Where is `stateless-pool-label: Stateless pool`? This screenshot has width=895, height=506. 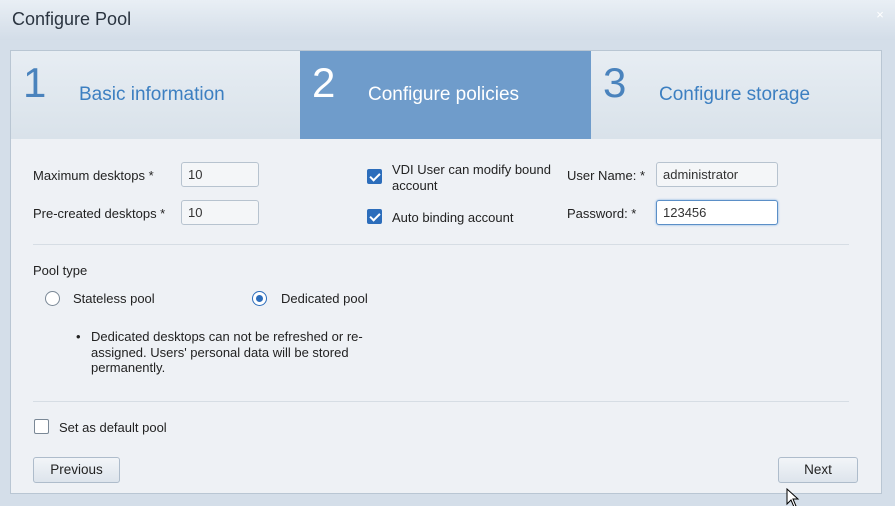 stateless-pool-label: Stateless pool is located at coordinates (114, 298).